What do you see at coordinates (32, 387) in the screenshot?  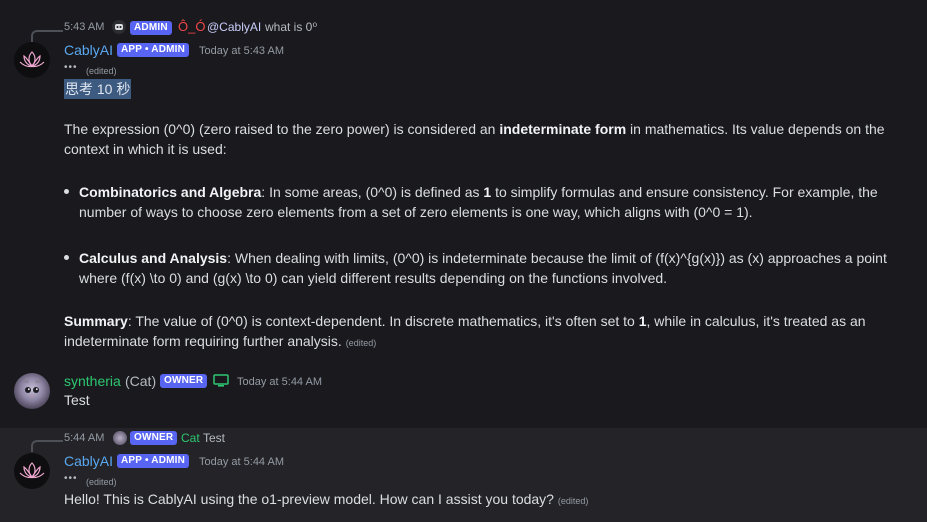 I see `cat-icon` at bounding box center [32, 387].